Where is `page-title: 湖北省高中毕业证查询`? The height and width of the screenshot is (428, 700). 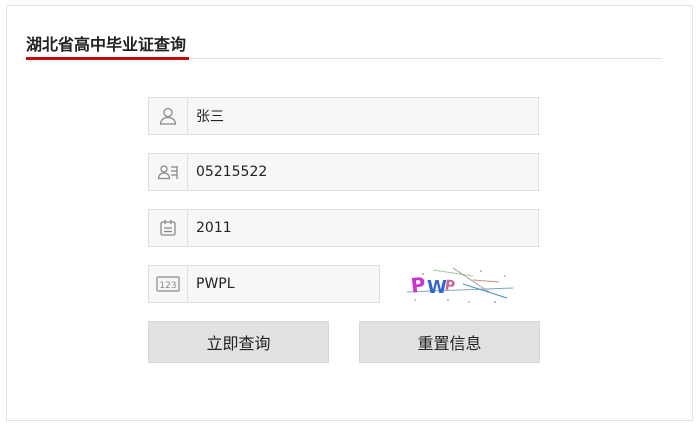 page-title: 湖北省高中毕业证查询 is located at coordinates (106, 44).